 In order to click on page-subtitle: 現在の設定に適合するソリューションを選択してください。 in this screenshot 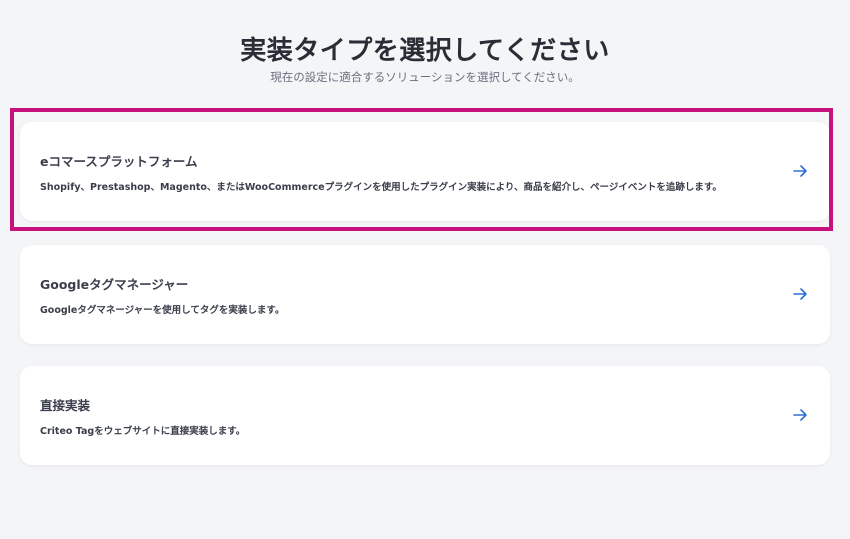, I will do `click(425, 77)`.